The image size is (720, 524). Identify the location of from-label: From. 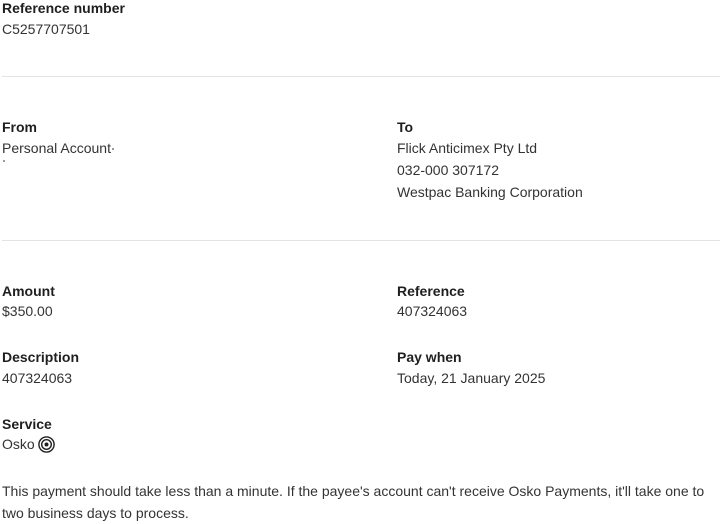
(19, 127).